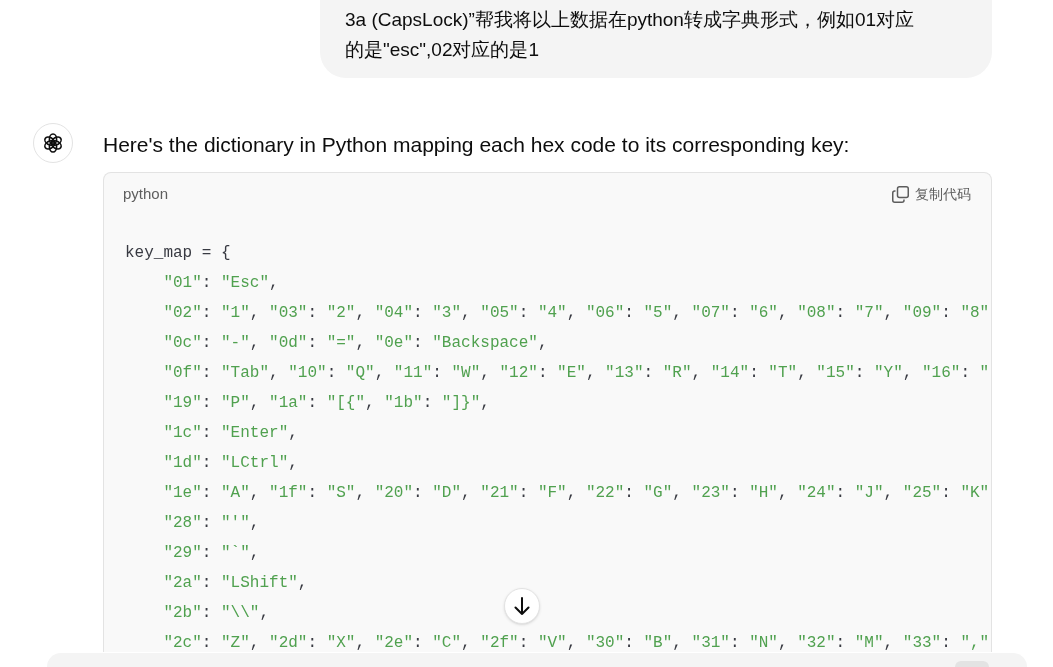  What do you see at coordinates (216, 613) in the screenshot?
I see `code-line: "2b": "\\",` at bounding box center [216, 613].